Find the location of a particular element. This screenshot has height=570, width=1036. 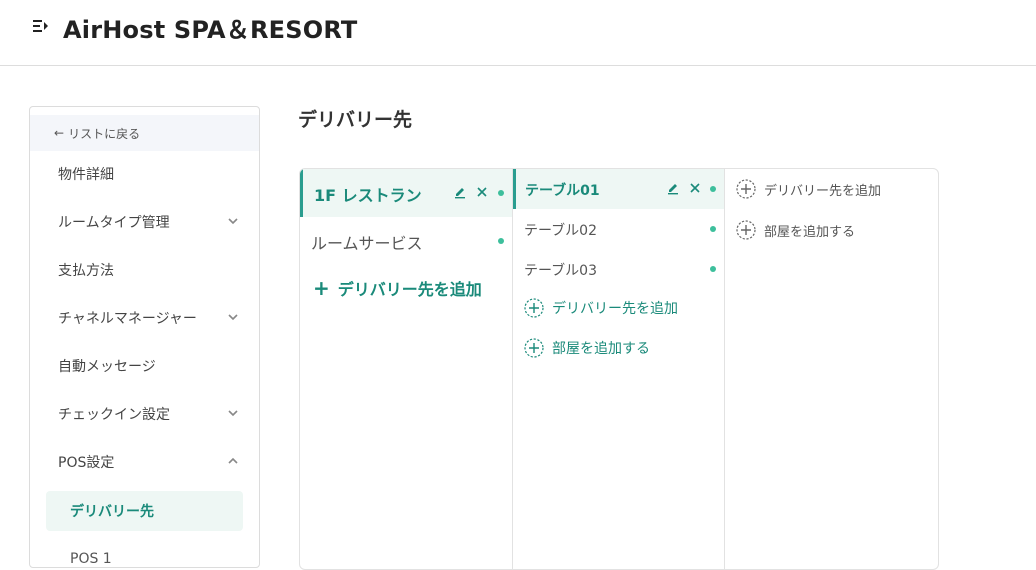

delivery-column-level2: テーブル01 テーブル02 テーブル03 デリバリー先を追加 部屋を追加する is located at coordinates (619, 369).